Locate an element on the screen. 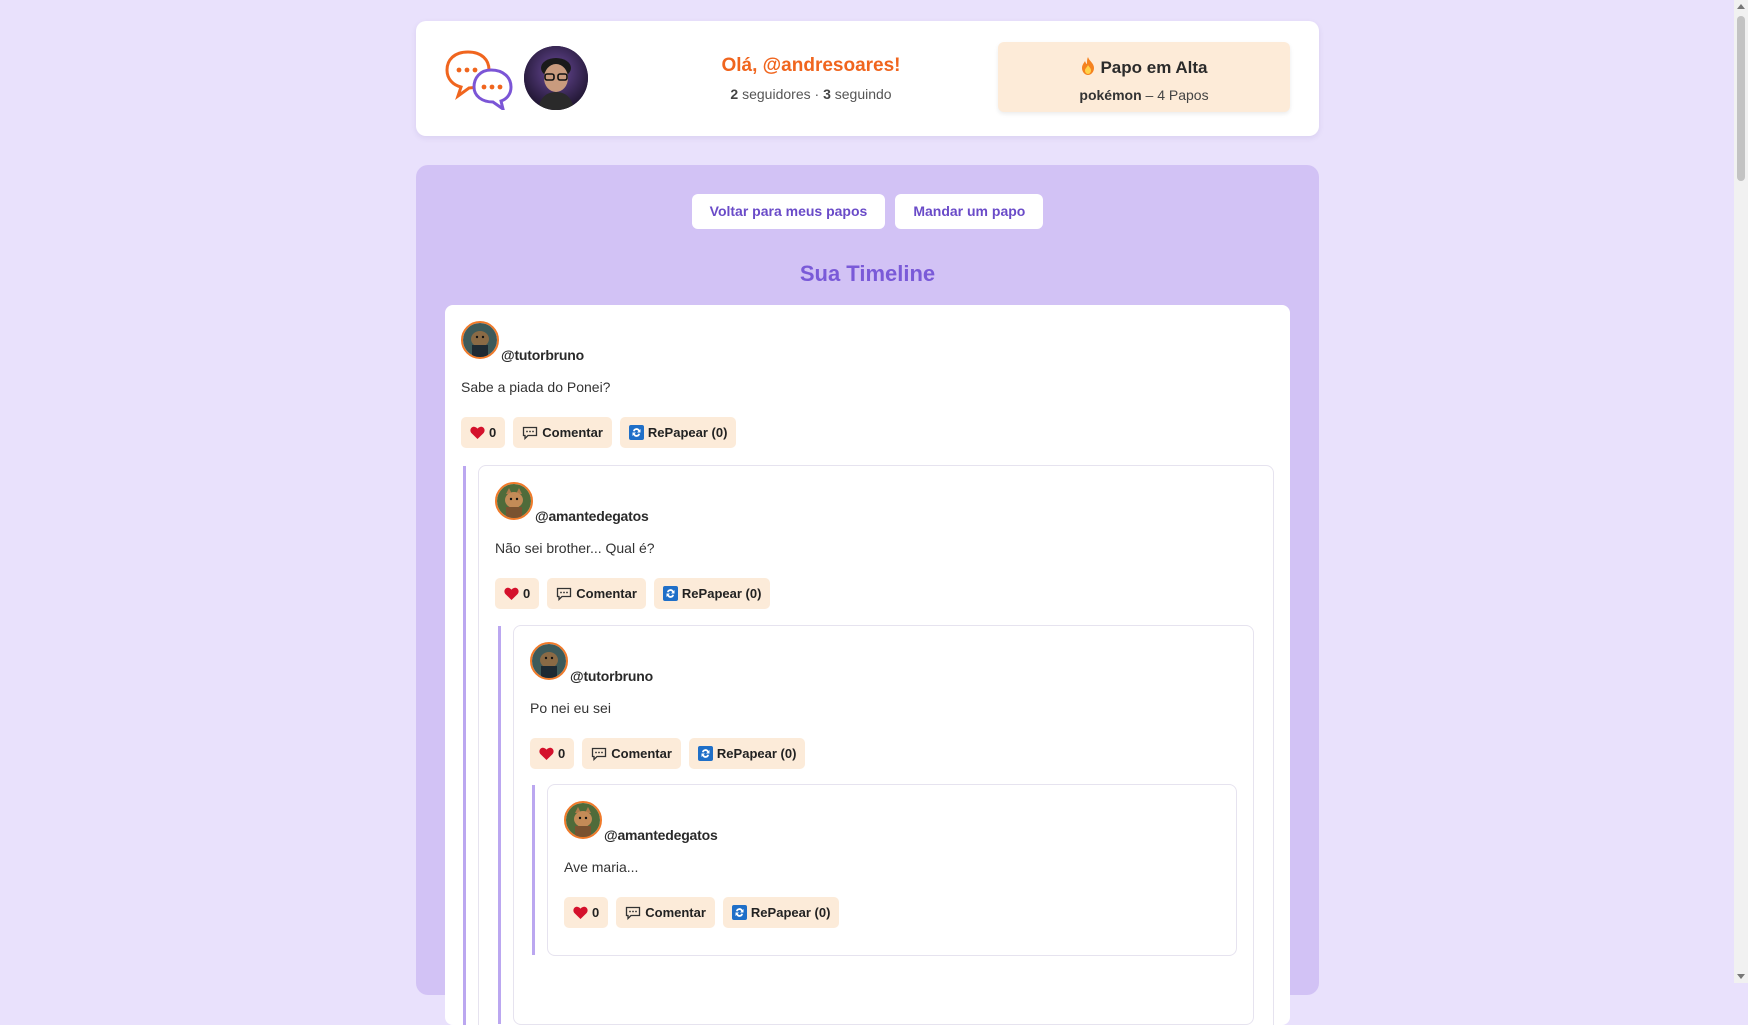  page-scrollbar is located at coordinates (1741, 491).